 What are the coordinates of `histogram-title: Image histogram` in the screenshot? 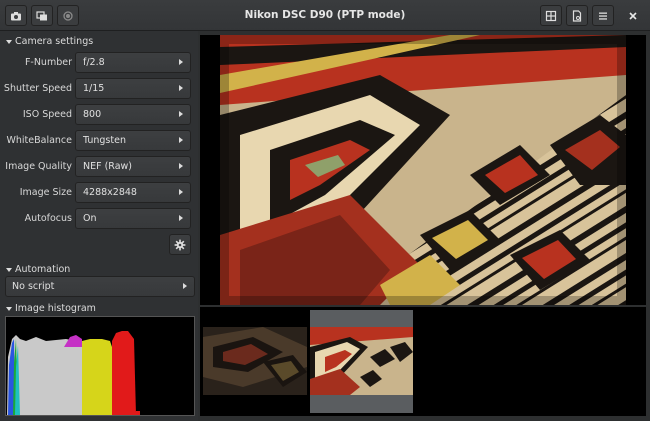 It's located at (55, 308).